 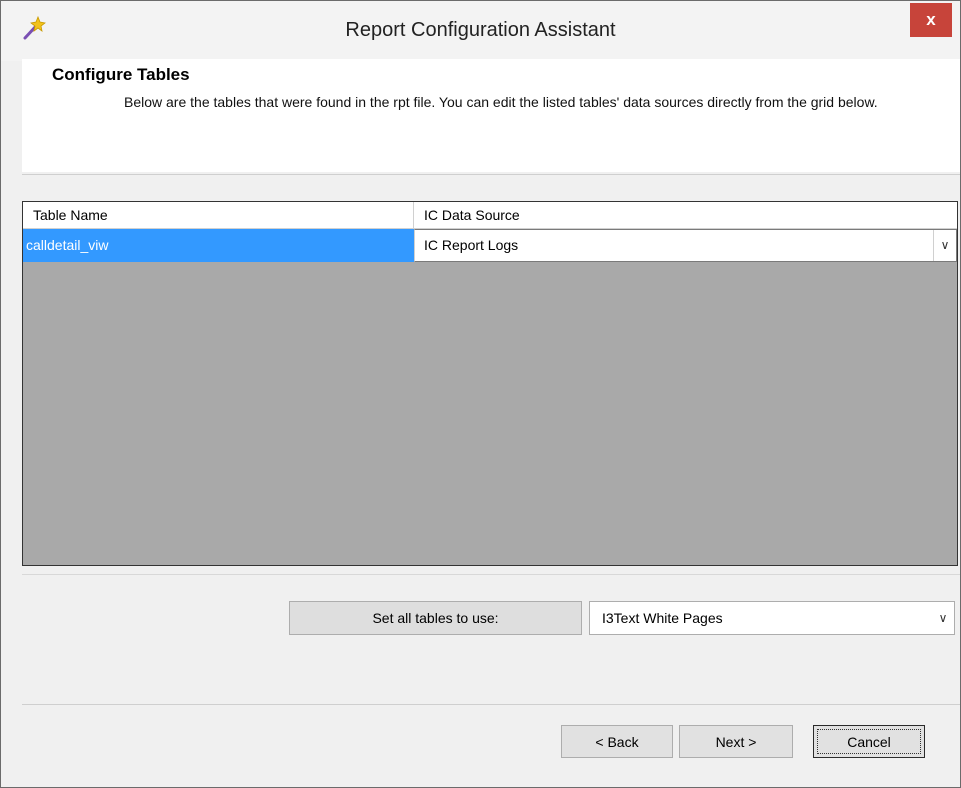 I want to click on column-header-data-source: IC Data Source, so click(x=685, y=215).